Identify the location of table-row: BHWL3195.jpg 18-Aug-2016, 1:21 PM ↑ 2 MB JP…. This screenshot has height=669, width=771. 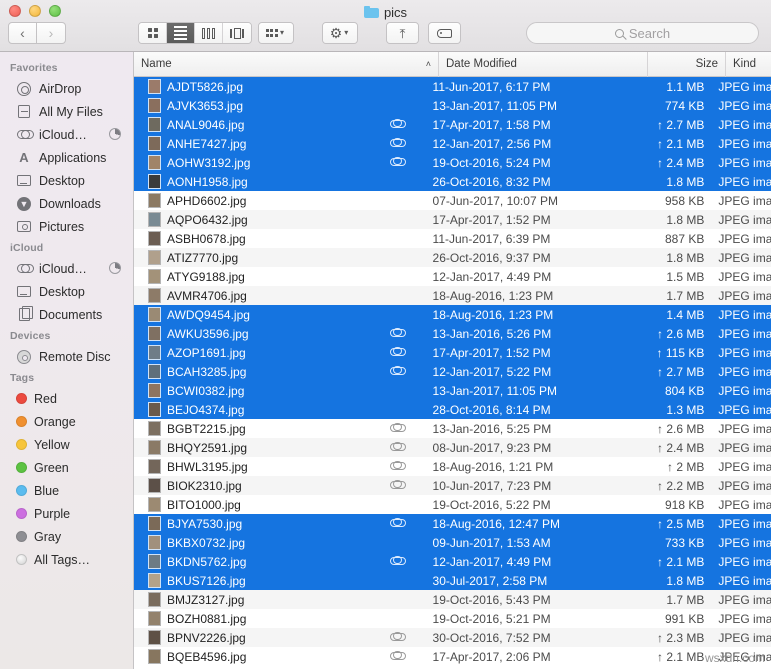
(452, 466).